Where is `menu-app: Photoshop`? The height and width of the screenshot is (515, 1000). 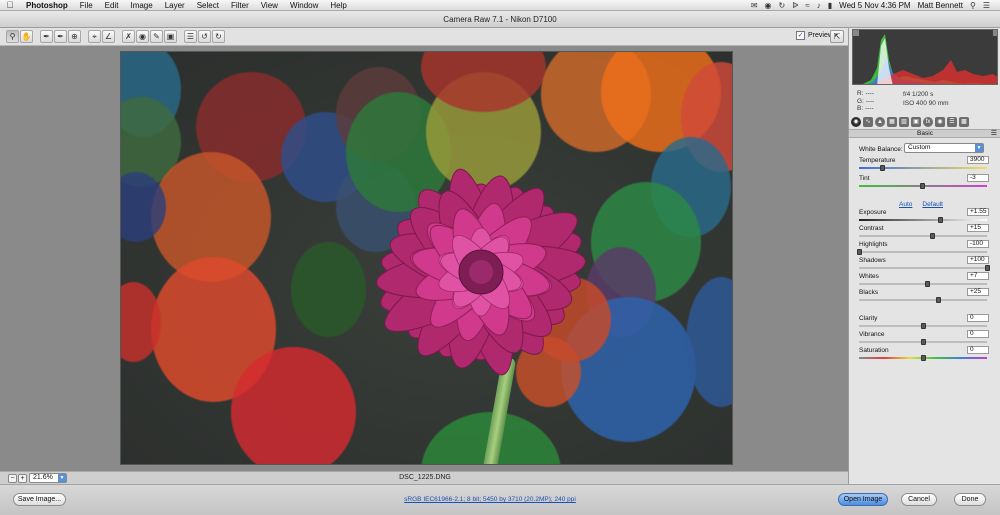
menu-app: Photoshop is located at coordinates (47, 5).